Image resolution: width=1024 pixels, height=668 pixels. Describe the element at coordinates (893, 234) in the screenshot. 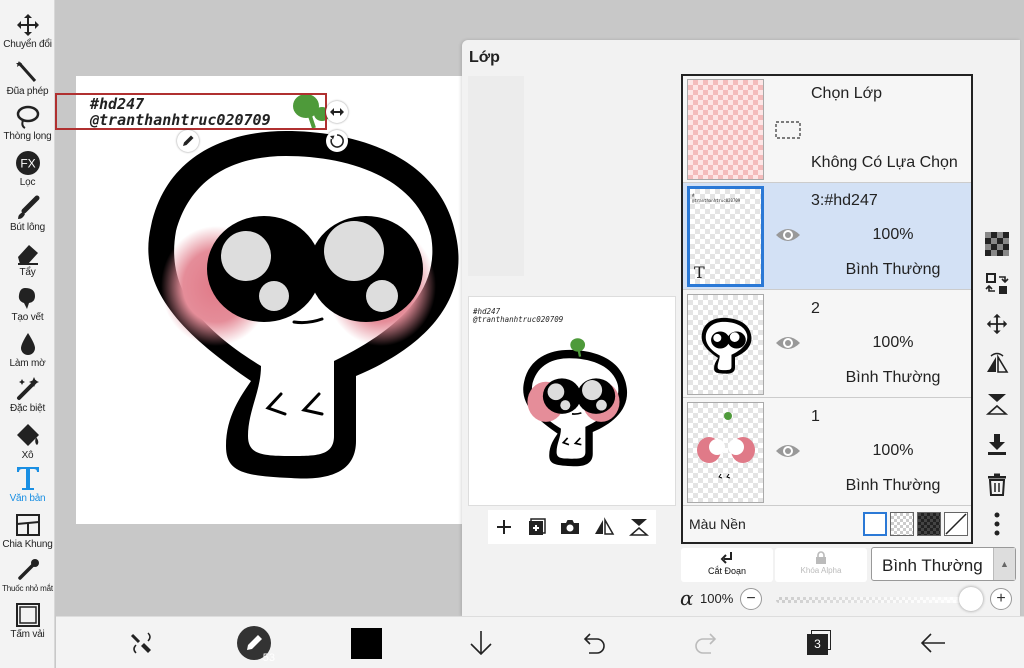

I see `layer-opacity: 100%` at that location.